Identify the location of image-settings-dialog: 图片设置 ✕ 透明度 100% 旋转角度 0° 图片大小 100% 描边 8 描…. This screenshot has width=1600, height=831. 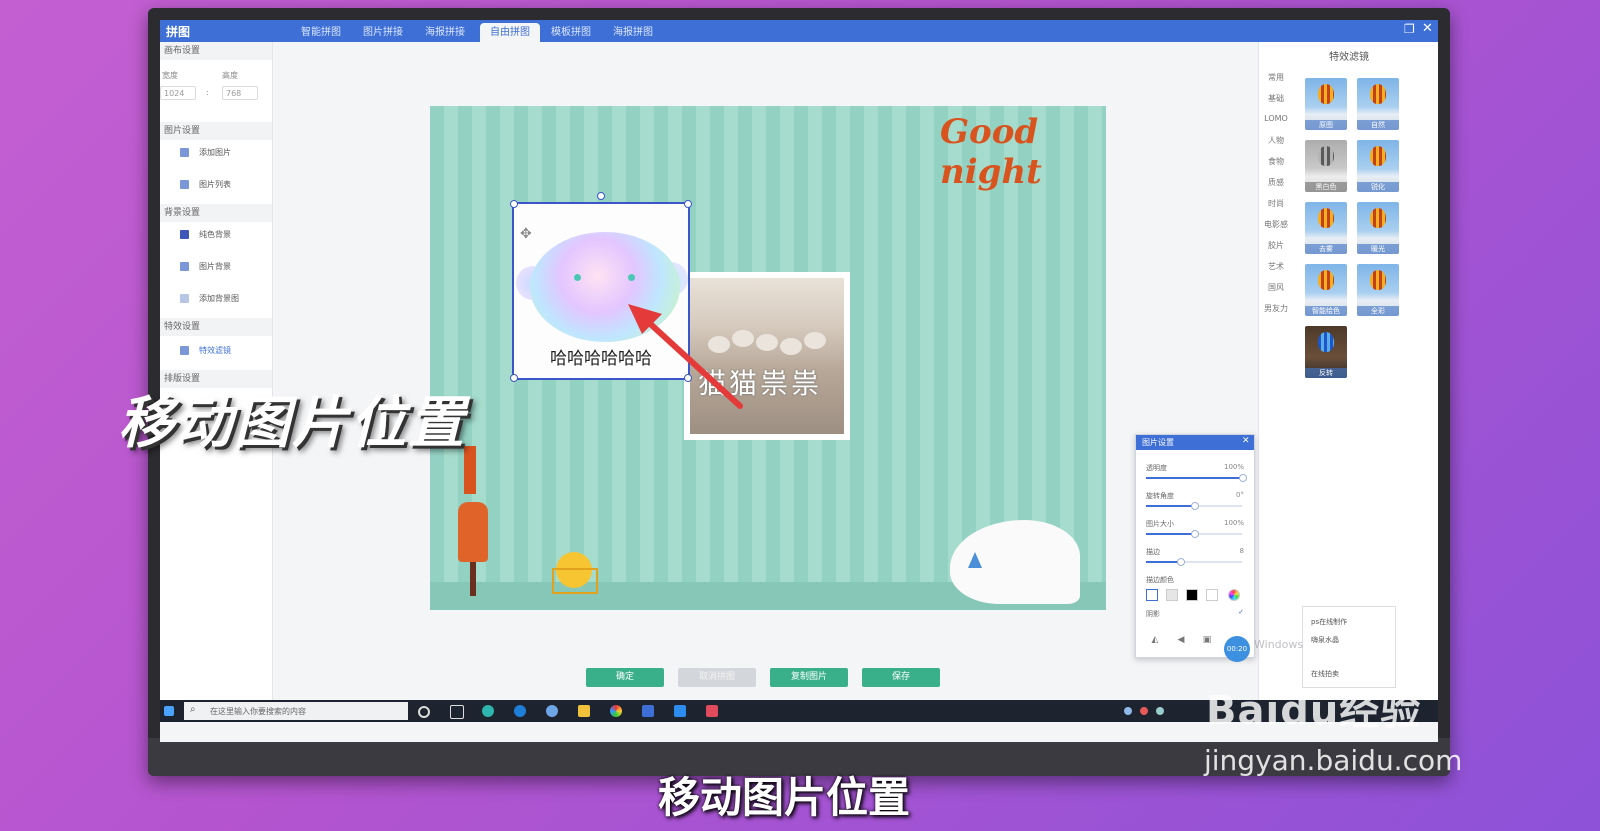
(1195, 546).